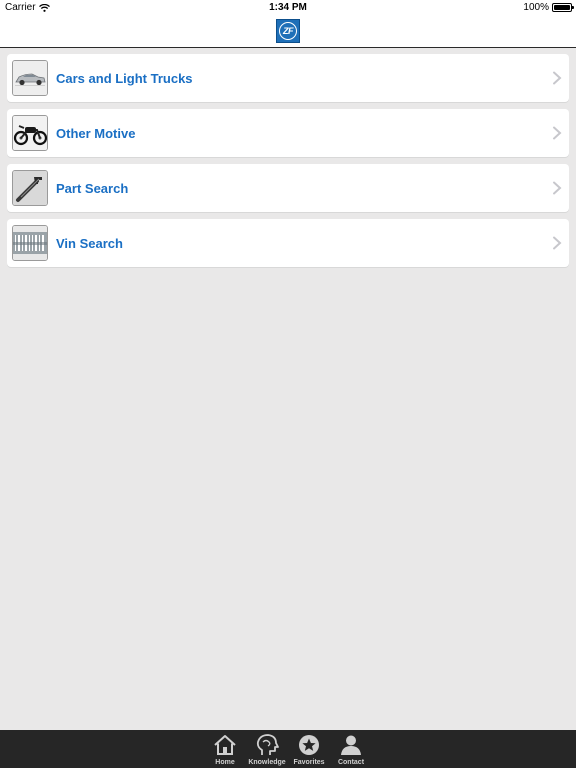 This screenshot has width=576, height=768. What do you see at coordinates (30, 133) in the screenshot?
I see `motorcycle-thumbnail` at bounding box center [30, 133].